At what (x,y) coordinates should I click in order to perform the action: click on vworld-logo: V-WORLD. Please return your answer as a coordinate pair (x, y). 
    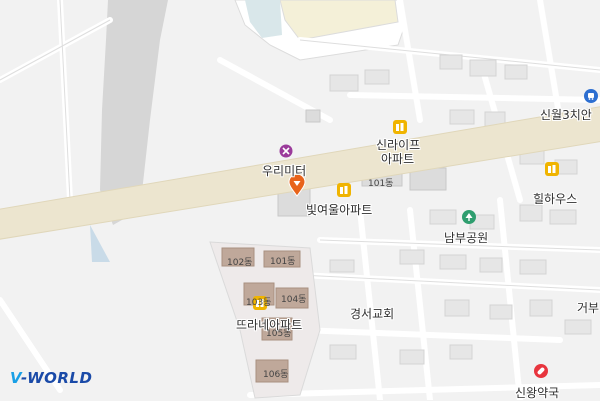
    Looking at the image, I should click on (51, 378).